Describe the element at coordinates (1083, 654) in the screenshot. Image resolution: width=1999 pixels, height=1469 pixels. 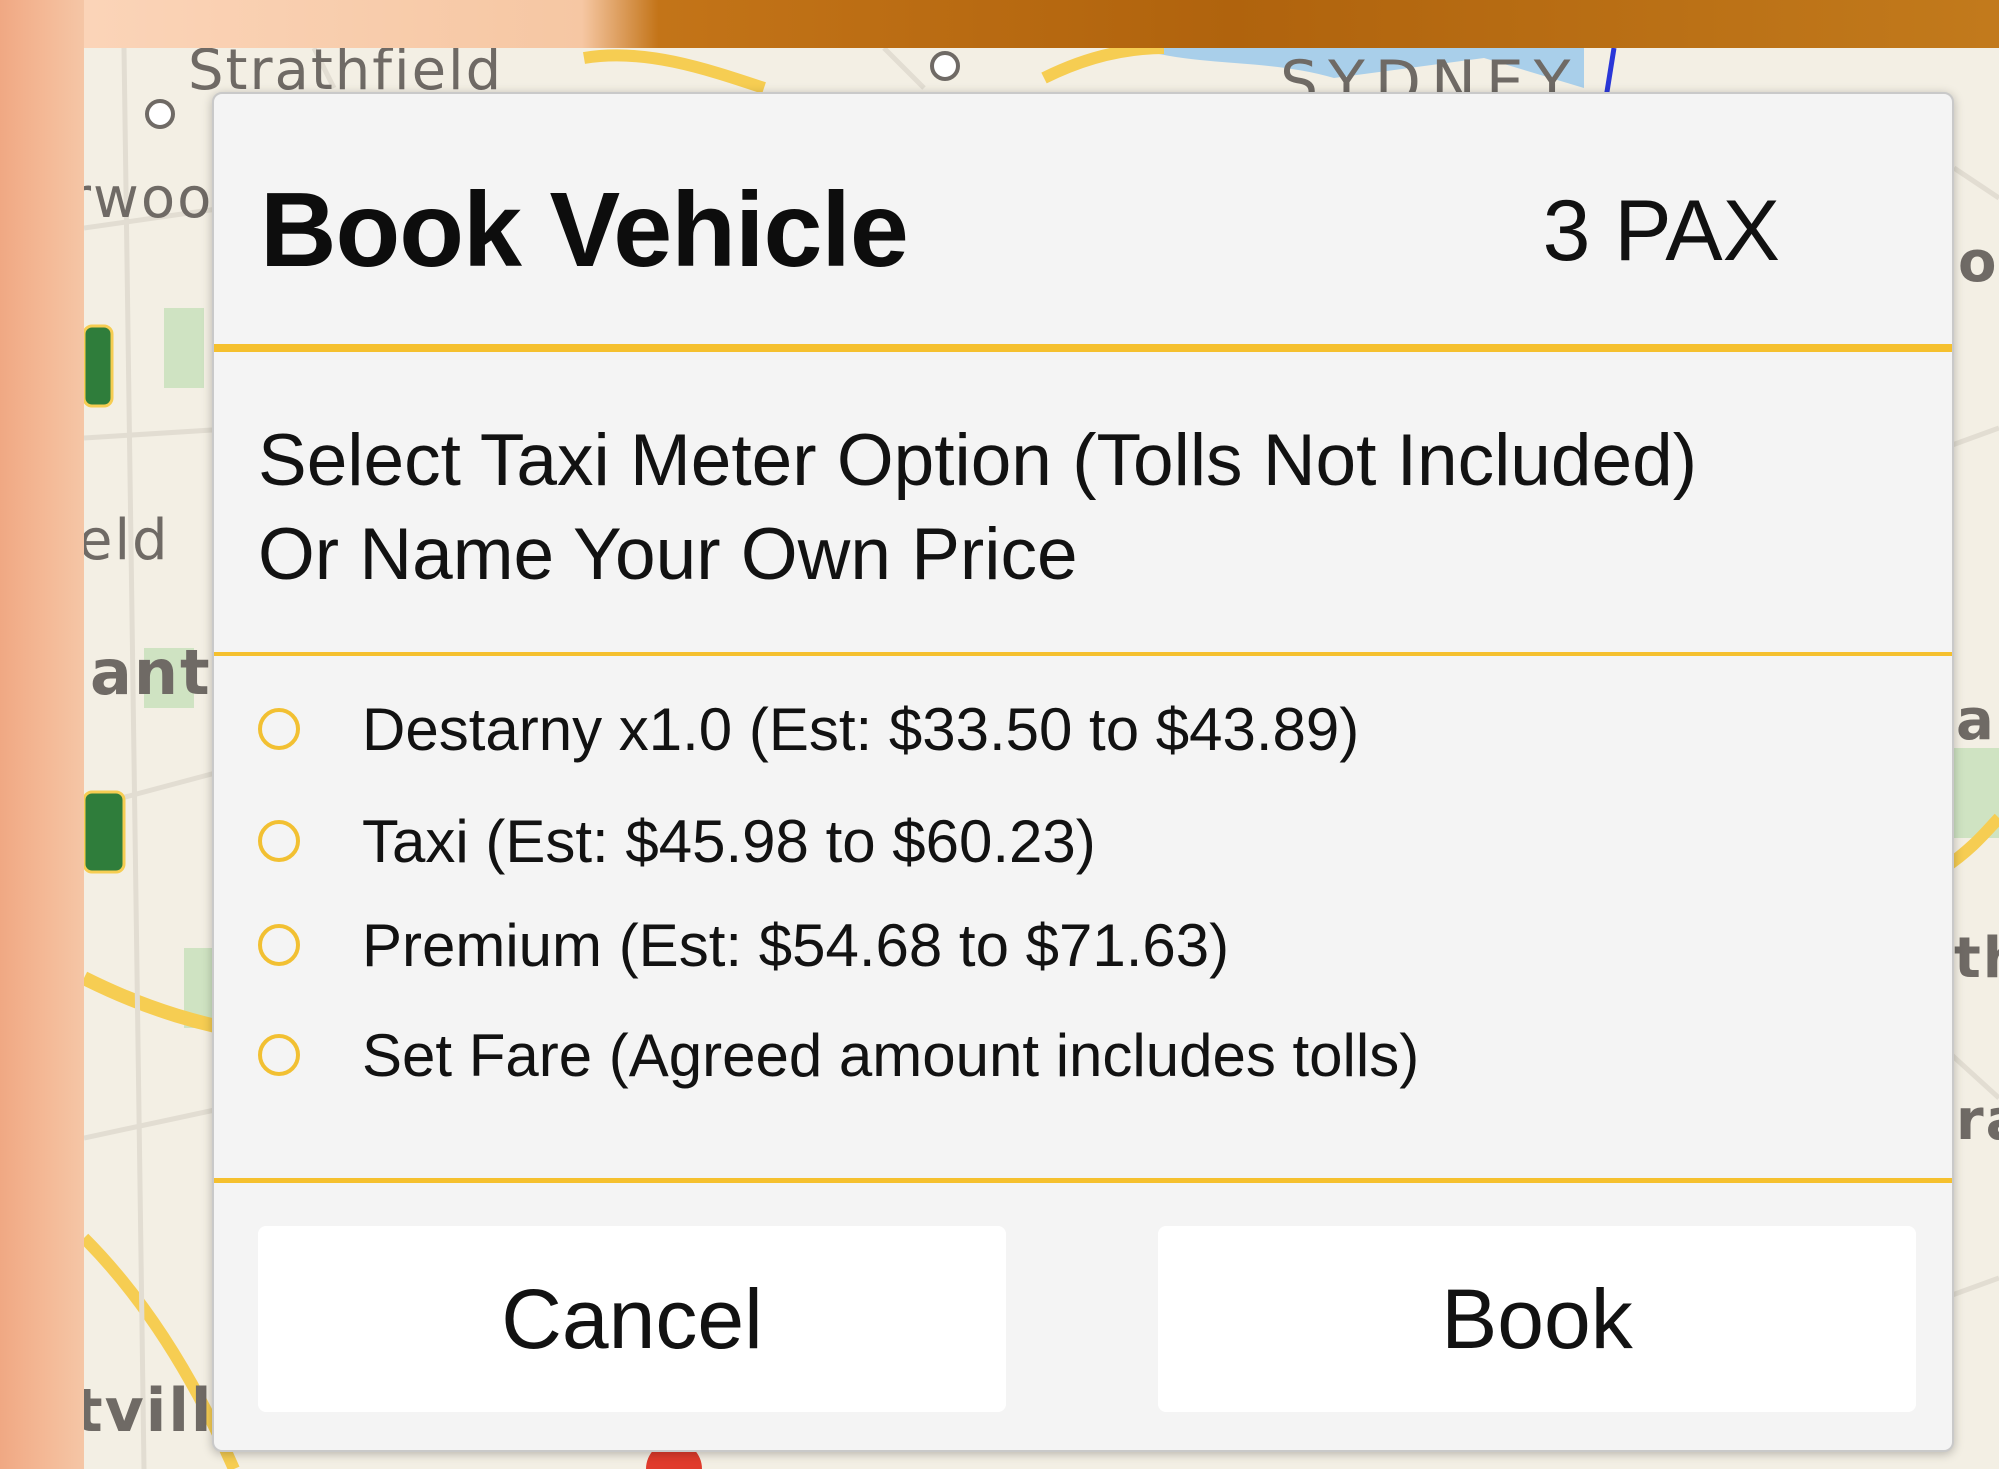
I see `subtitle-divider` at that location.